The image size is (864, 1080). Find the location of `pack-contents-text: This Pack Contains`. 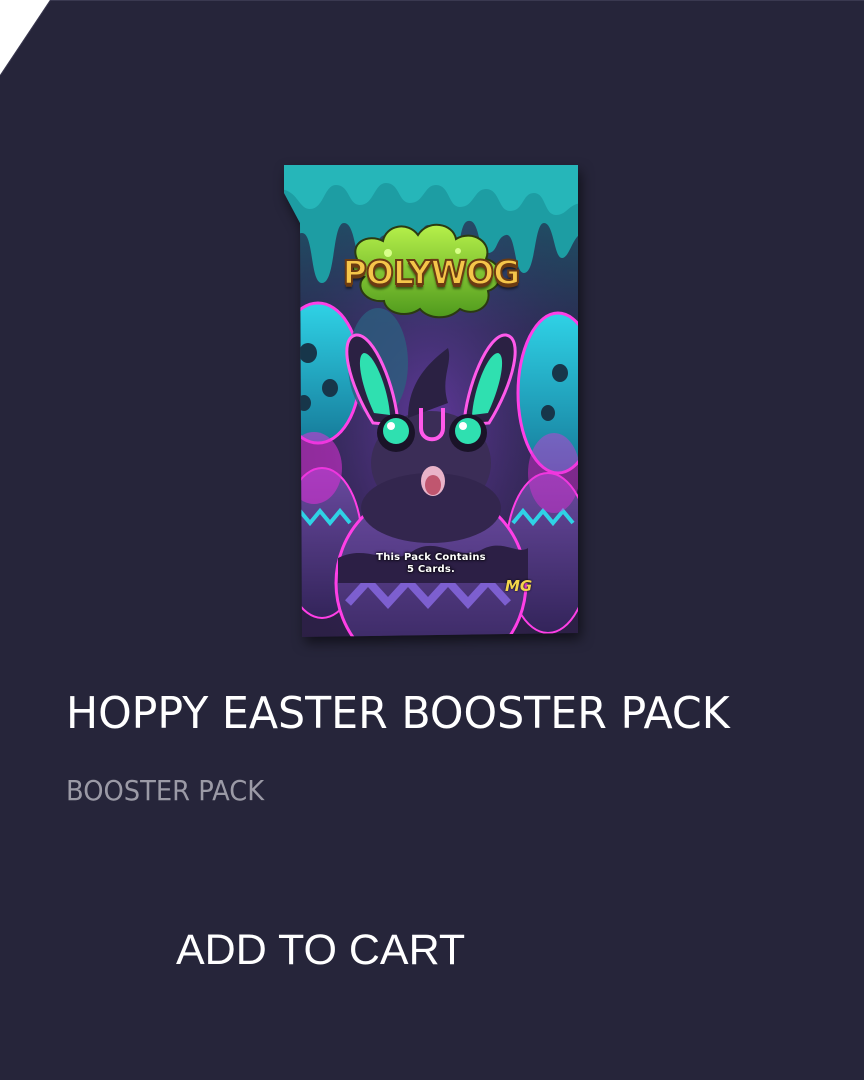

pack-contents-text: This Pack Contains is located at coordinates (431, 557).